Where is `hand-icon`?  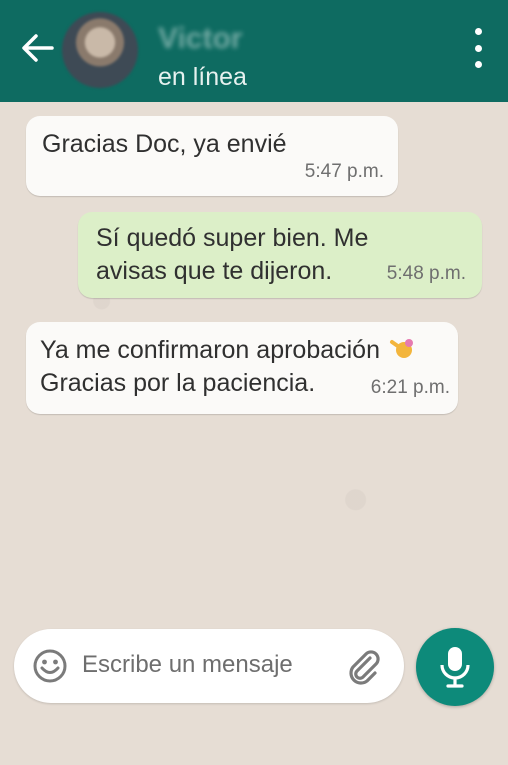
hand-icon is located at coordinates (401, 348).